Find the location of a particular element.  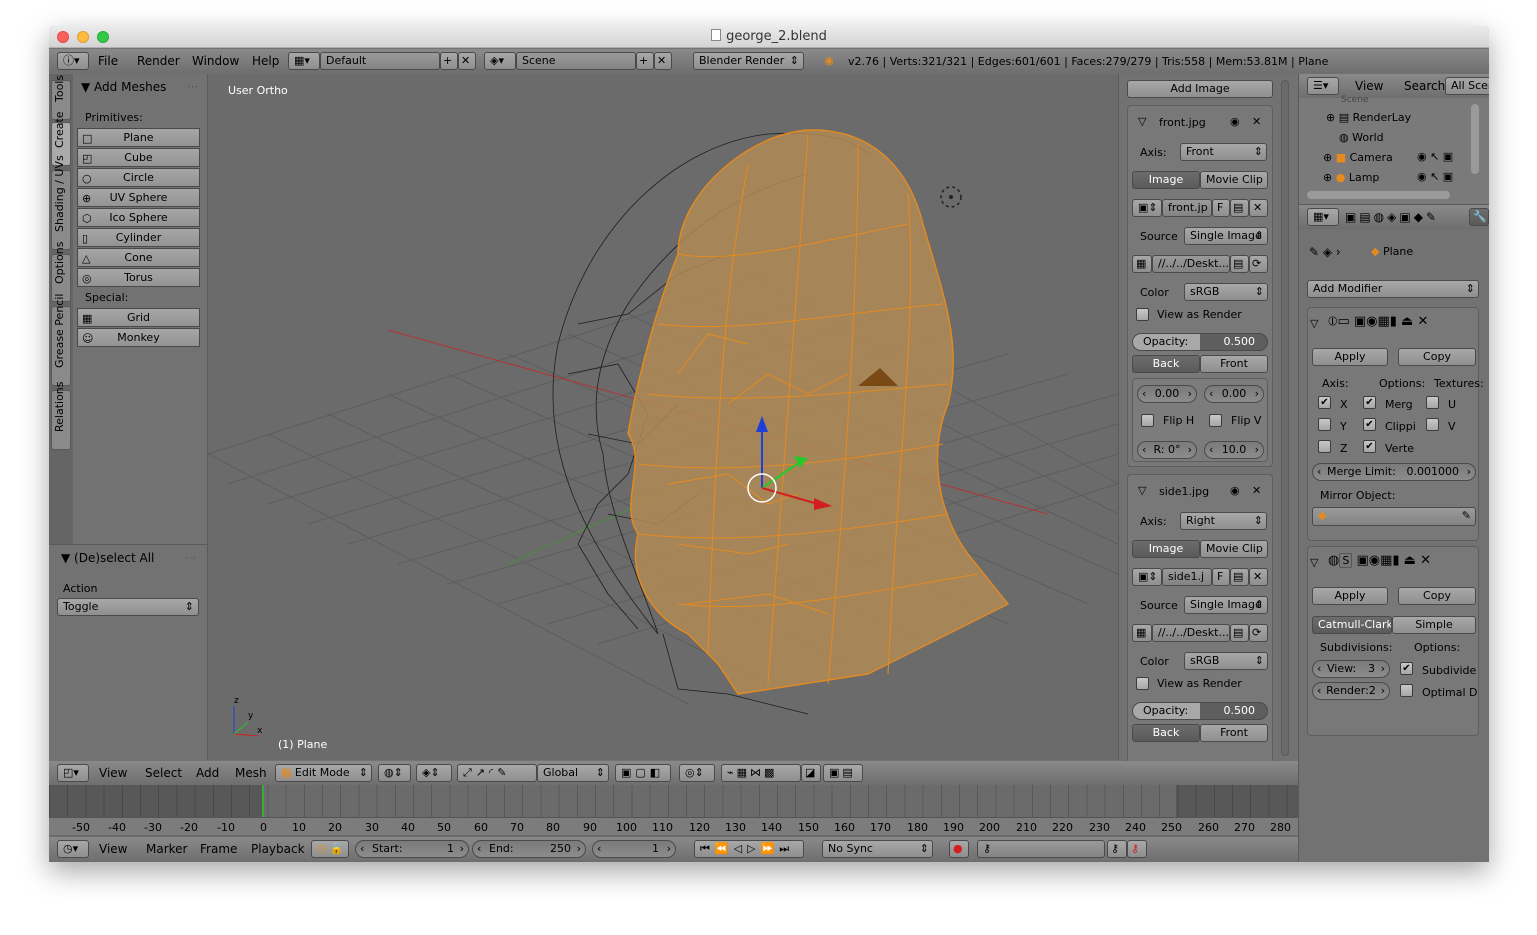

screen-layout-icon: ▦▾ is located at coordinates (304, 61).